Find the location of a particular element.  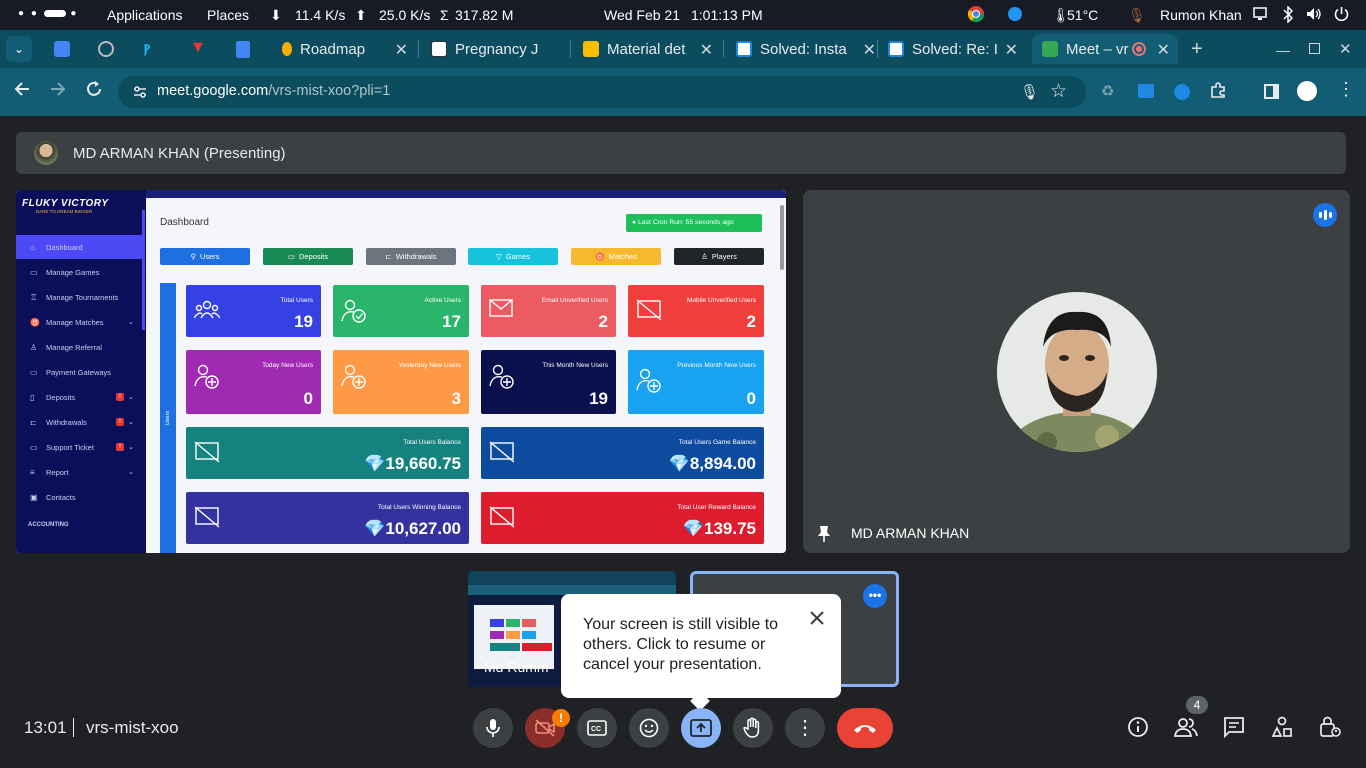

pinned-tab-p: ⲣ is located at coordinates (147, 48).